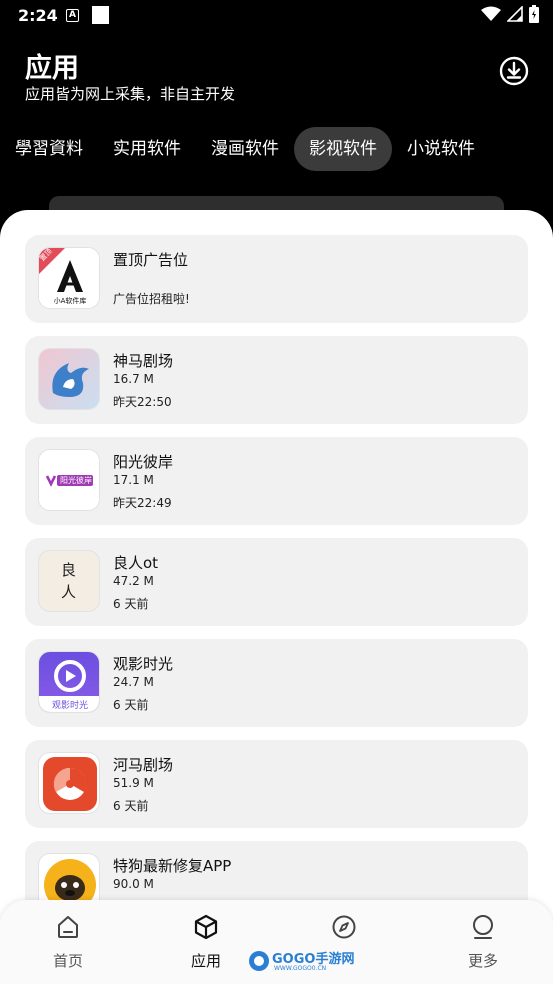  I want to click on app-icon-yangguang: 阳光彼岸, so click(69, 480).